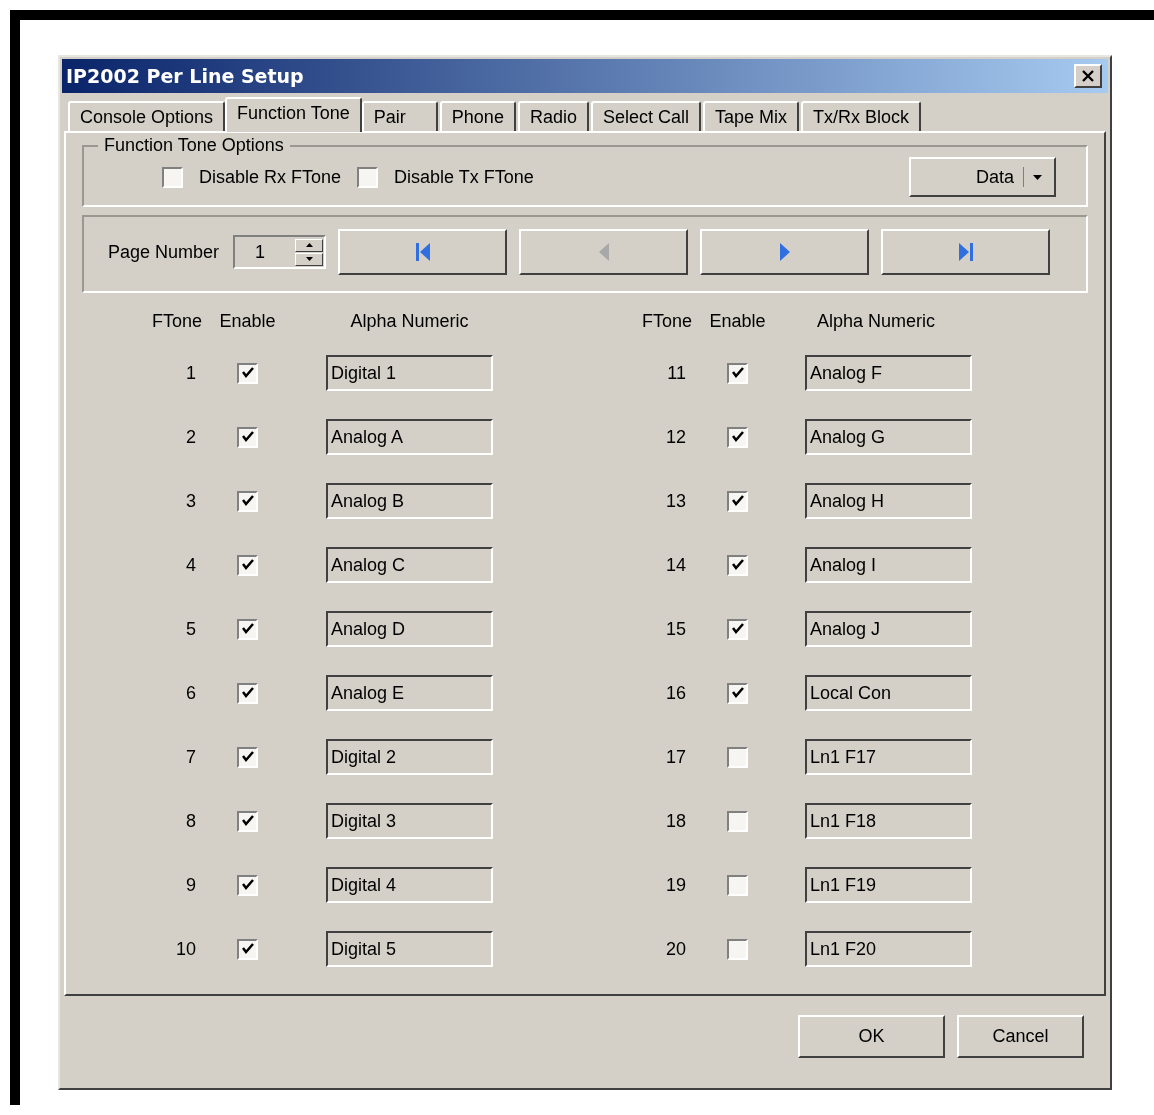 The image size is (1154, 1115). I want to click on alpha-numeric-field: Analog B, so click(409, 501).